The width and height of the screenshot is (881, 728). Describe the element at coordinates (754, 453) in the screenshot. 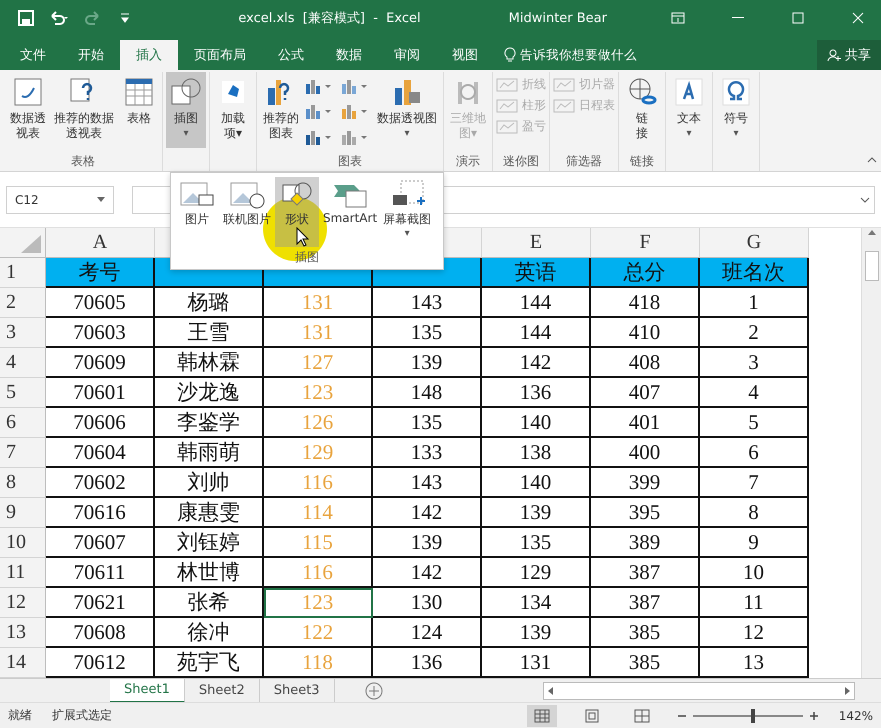

I see `table-cell: 6` at that location.